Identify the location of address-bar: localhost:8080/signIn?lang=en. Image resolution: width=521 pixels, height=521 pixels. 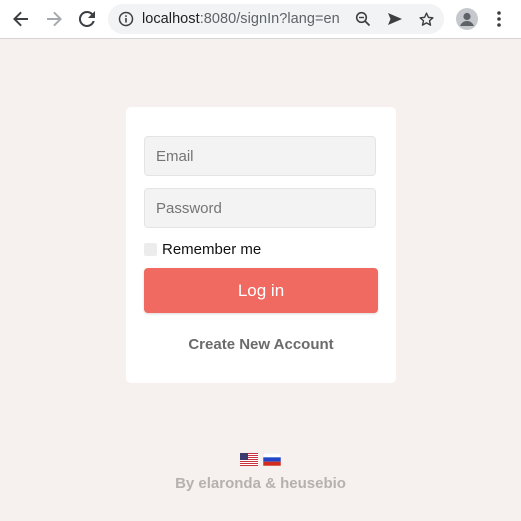
(276, 19).